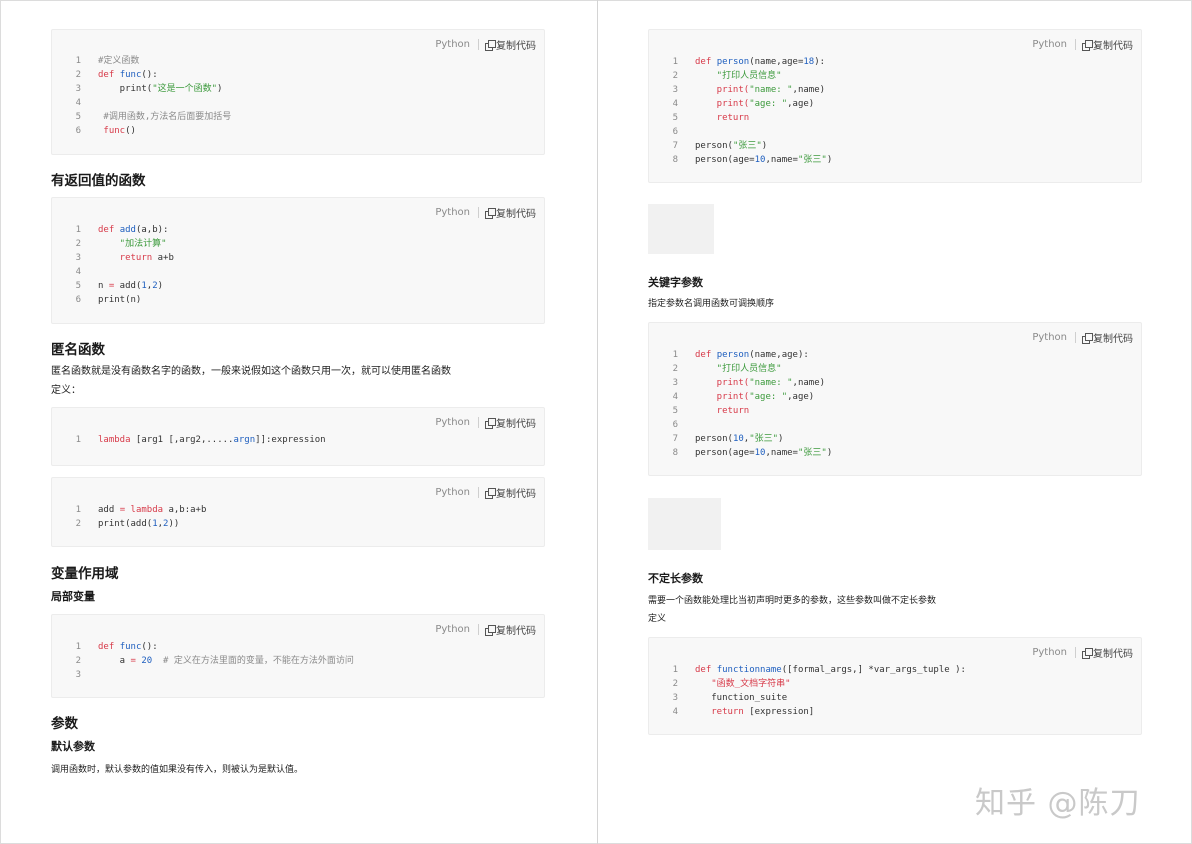  Describe the element at coordinates (768, 104) in the screenshot. I see `code-string: "age: "` at that location.